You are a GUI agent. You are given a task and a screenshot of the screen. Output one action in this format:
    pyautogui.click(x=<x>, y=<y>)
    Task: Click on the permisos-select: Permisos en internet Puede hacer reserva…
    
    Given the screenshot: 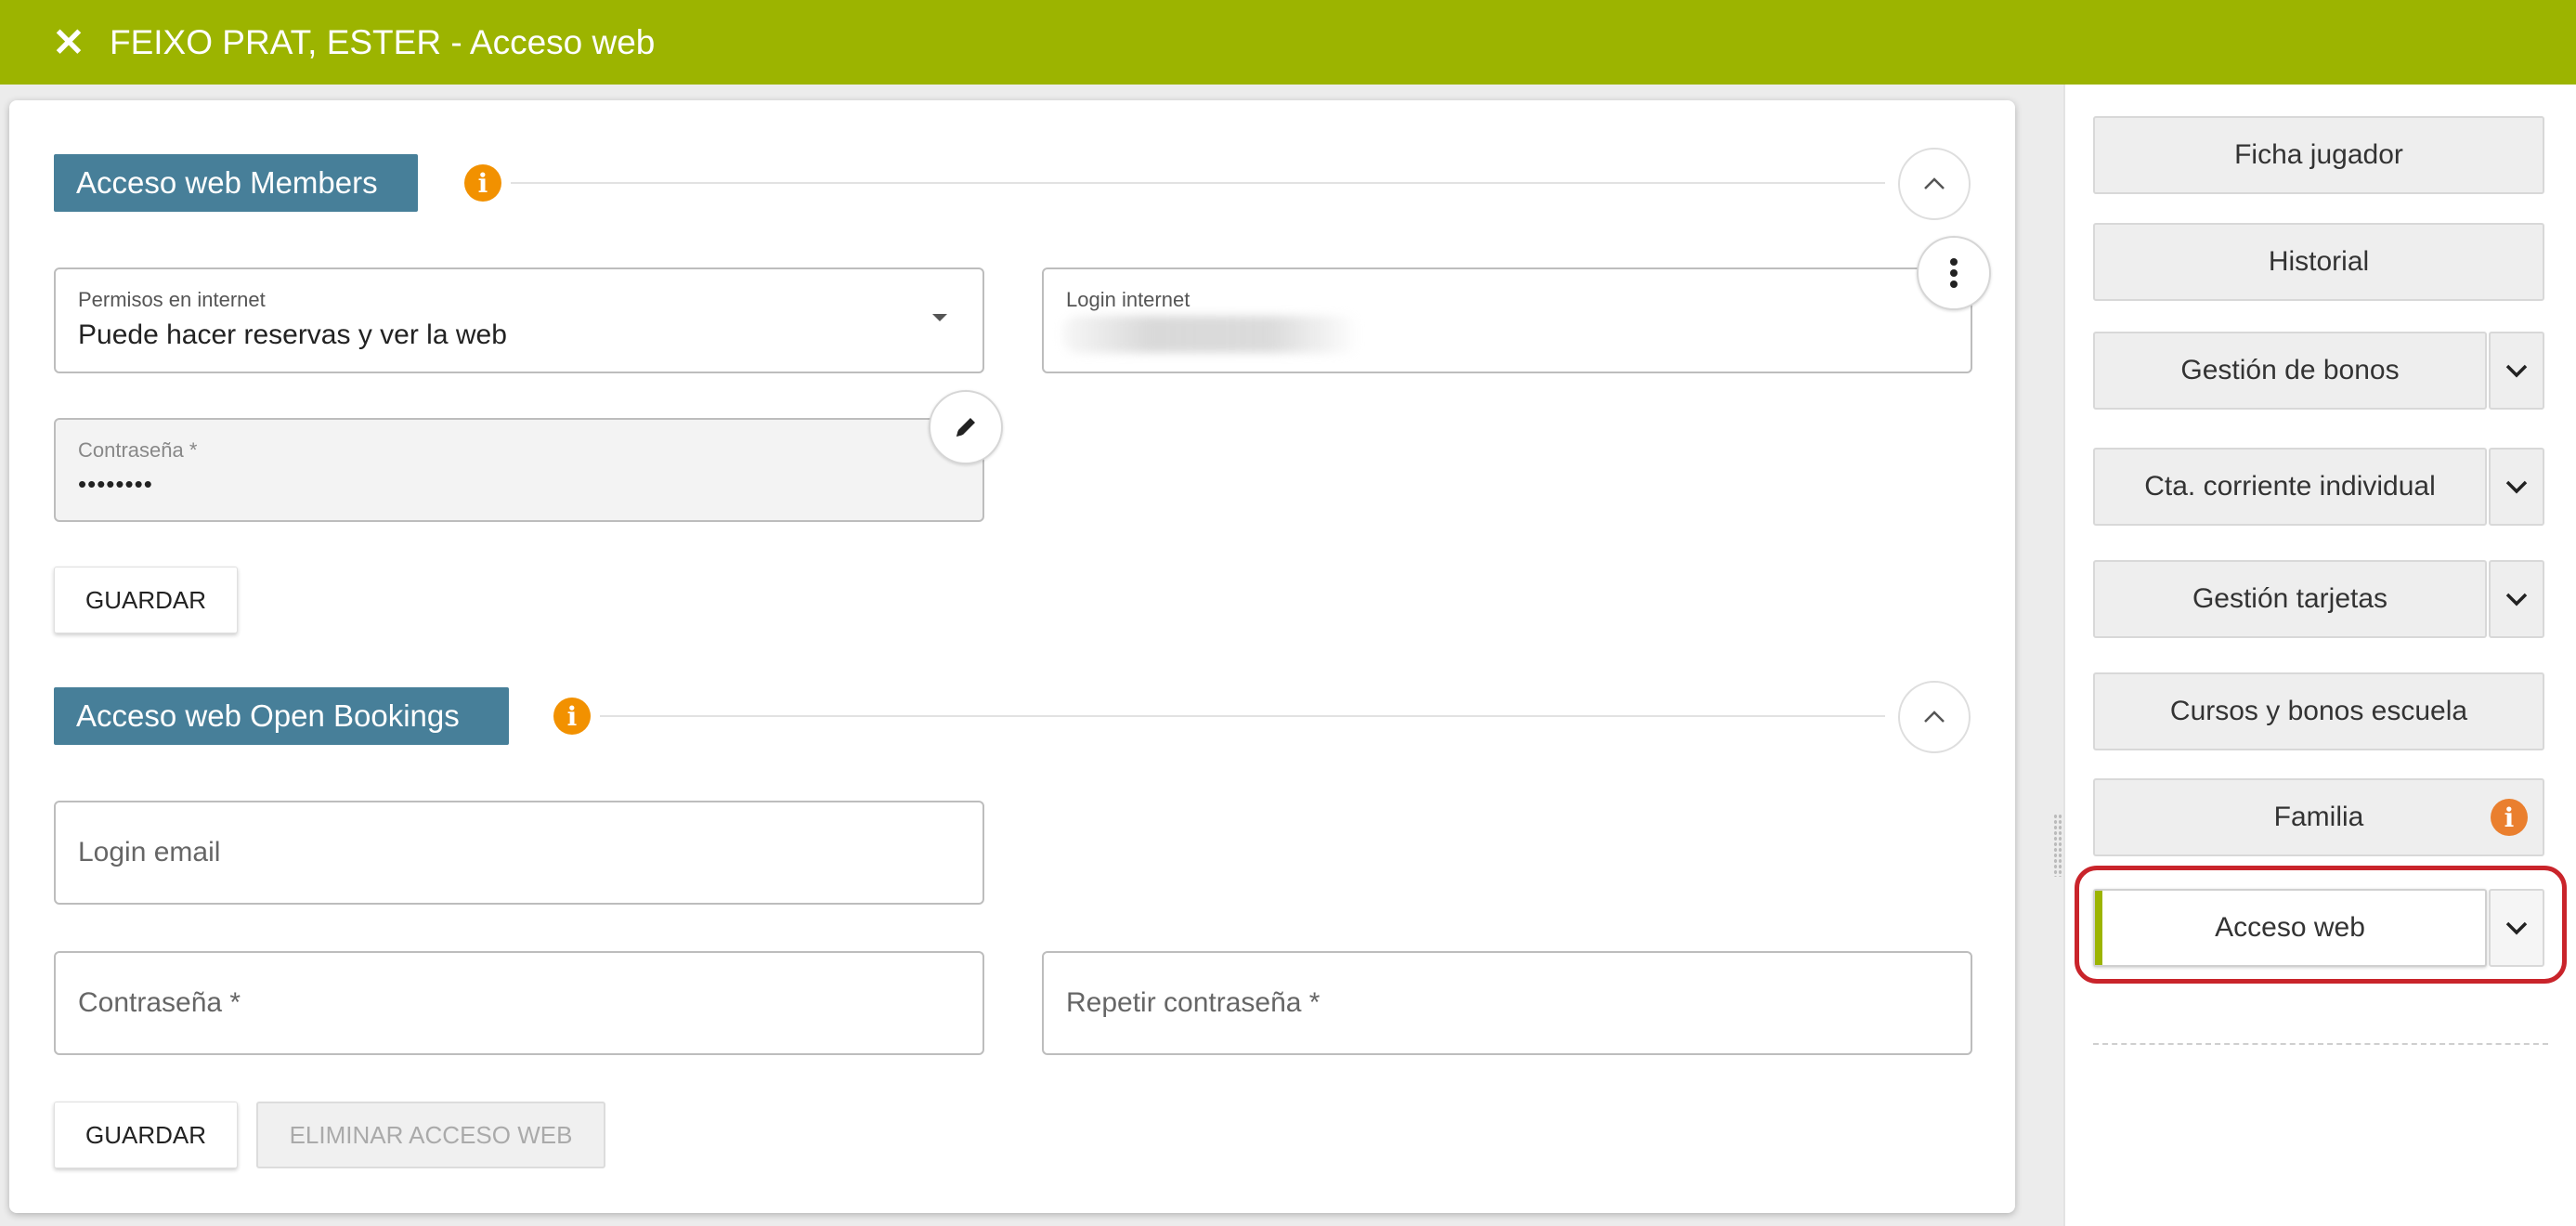 What is the action you would take?
    pyautogui.click(x=519, y=320)
    